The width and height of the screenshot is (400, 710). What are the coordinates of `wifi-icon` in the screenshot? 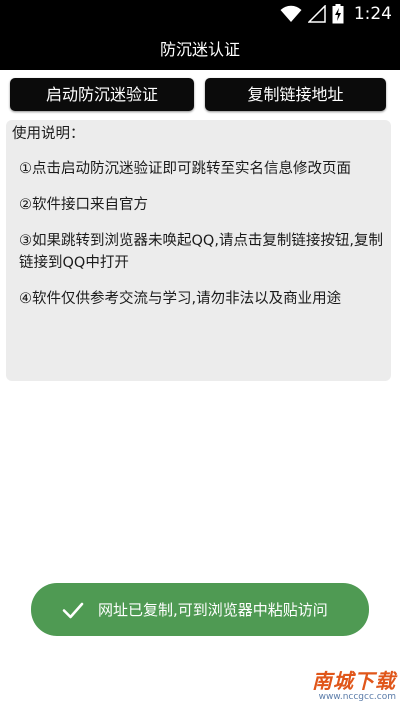 It's located at (291, 13).